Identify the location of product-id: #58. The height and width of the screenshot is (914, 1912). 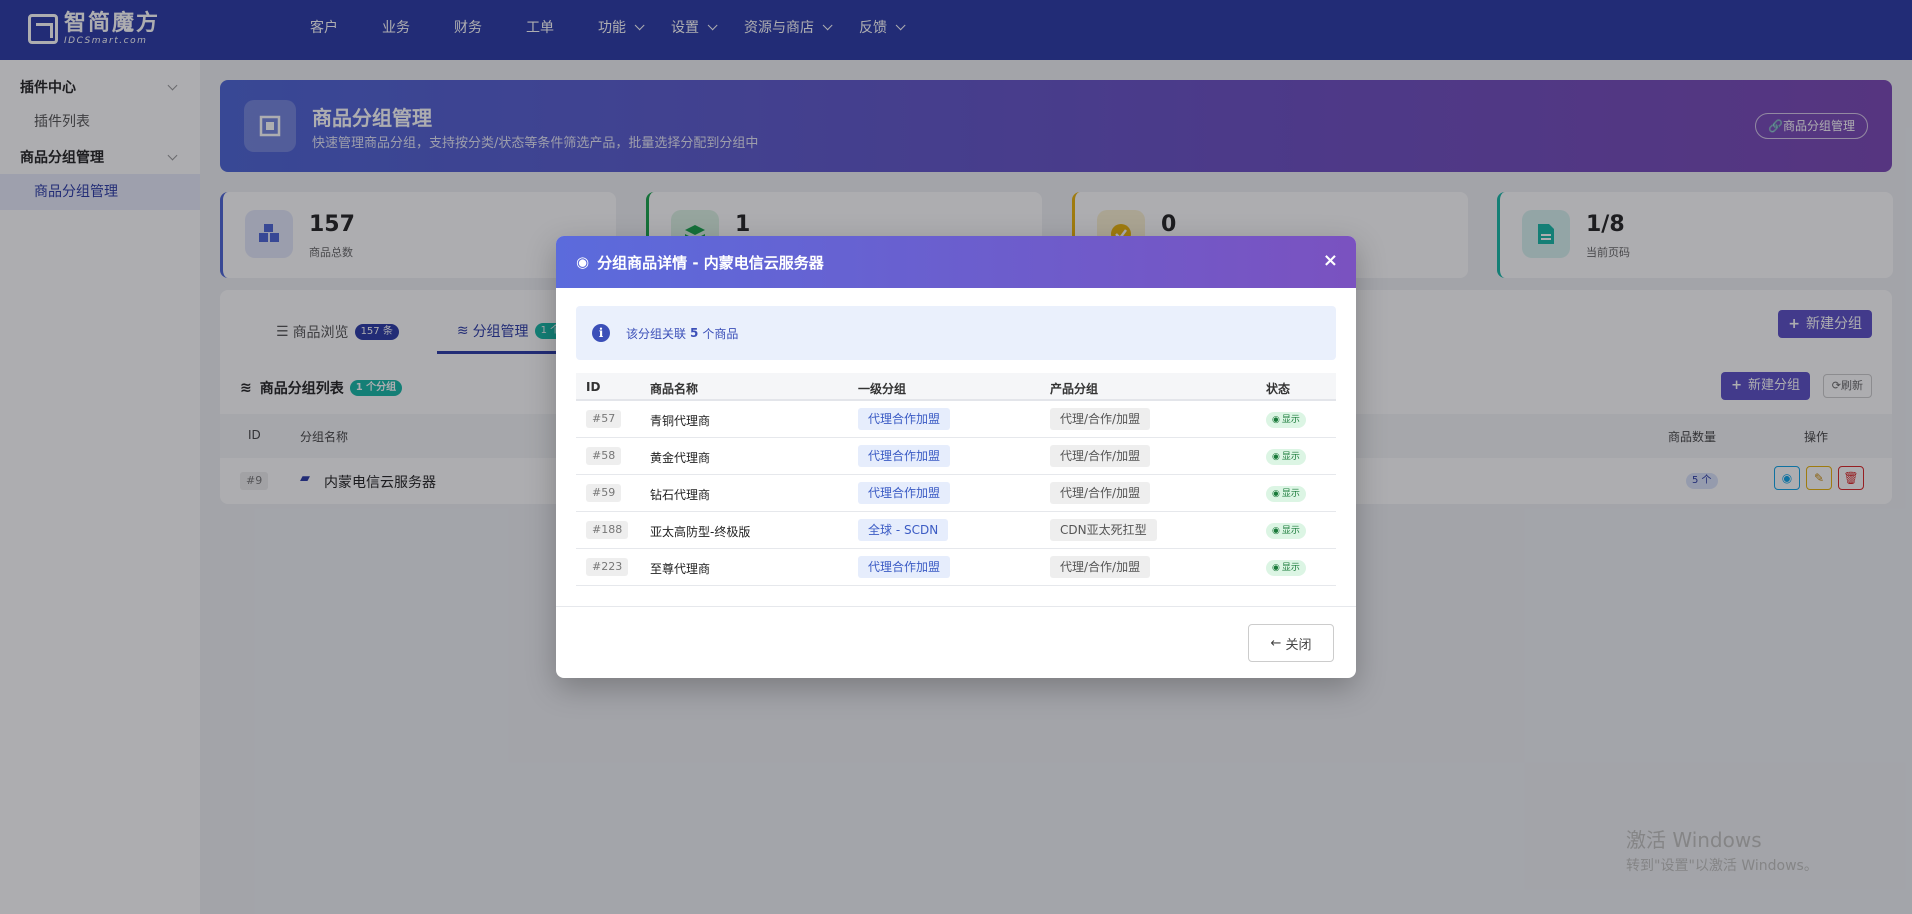
(604, 456).